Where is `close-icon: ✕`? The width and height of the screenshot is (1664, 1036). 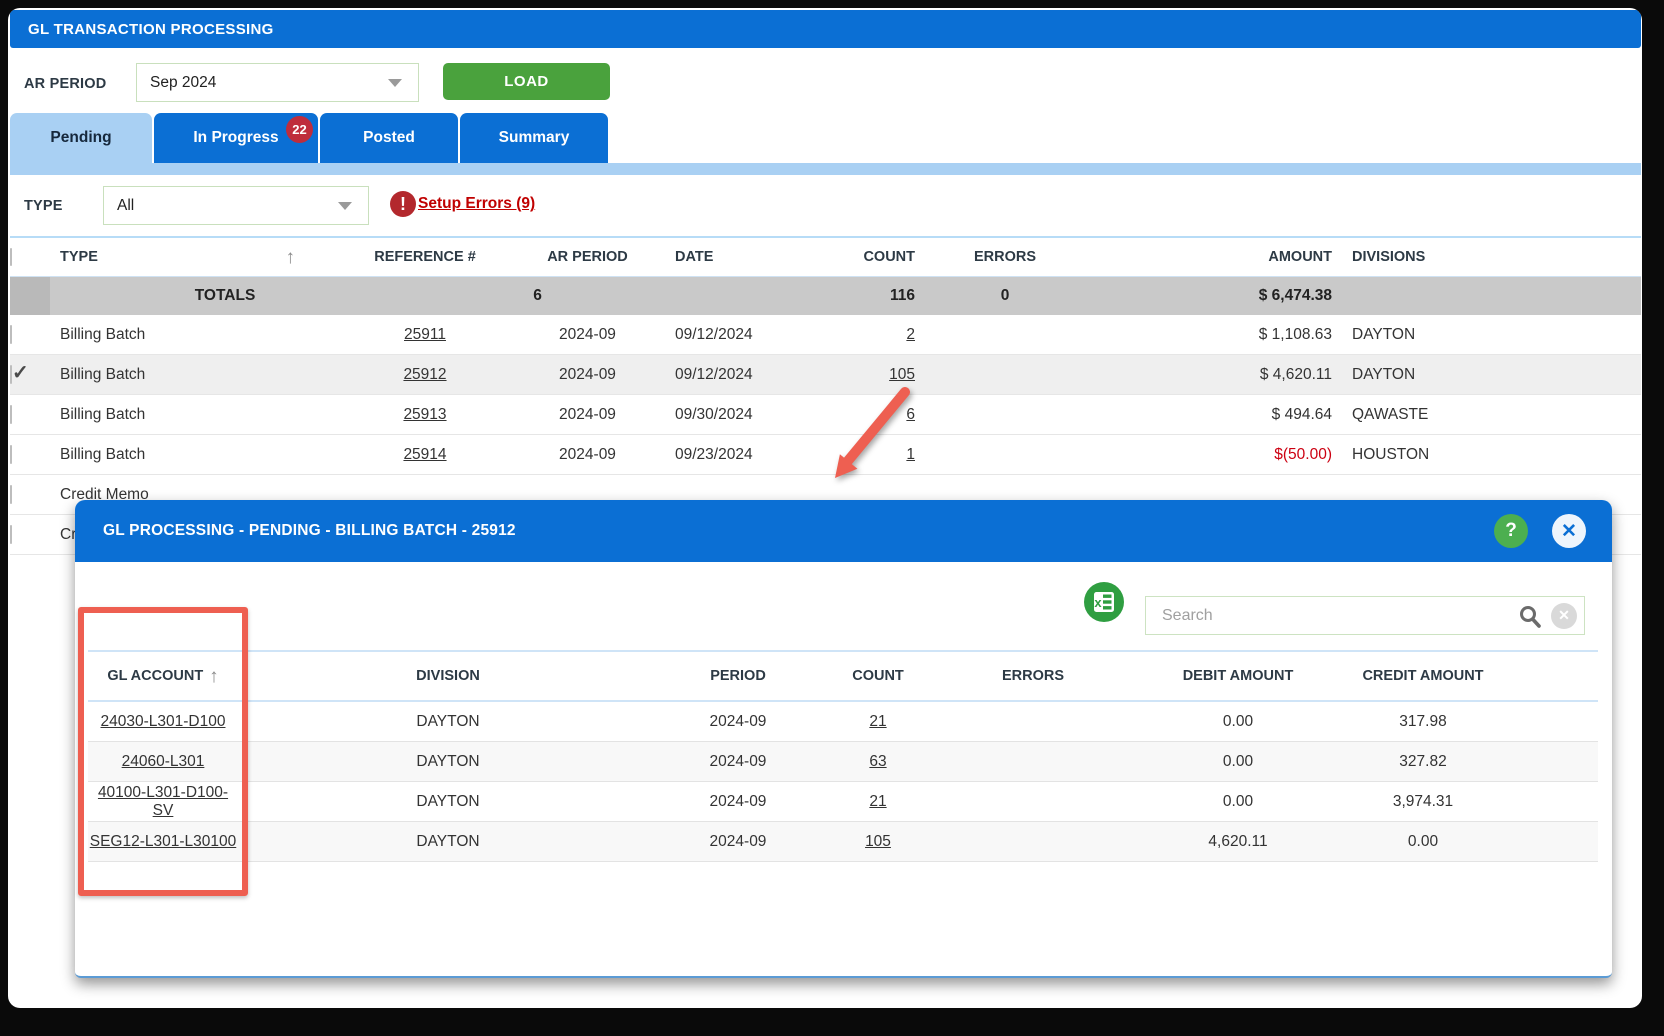
close-icon: ✕ is located at coordinates (1569, 531).